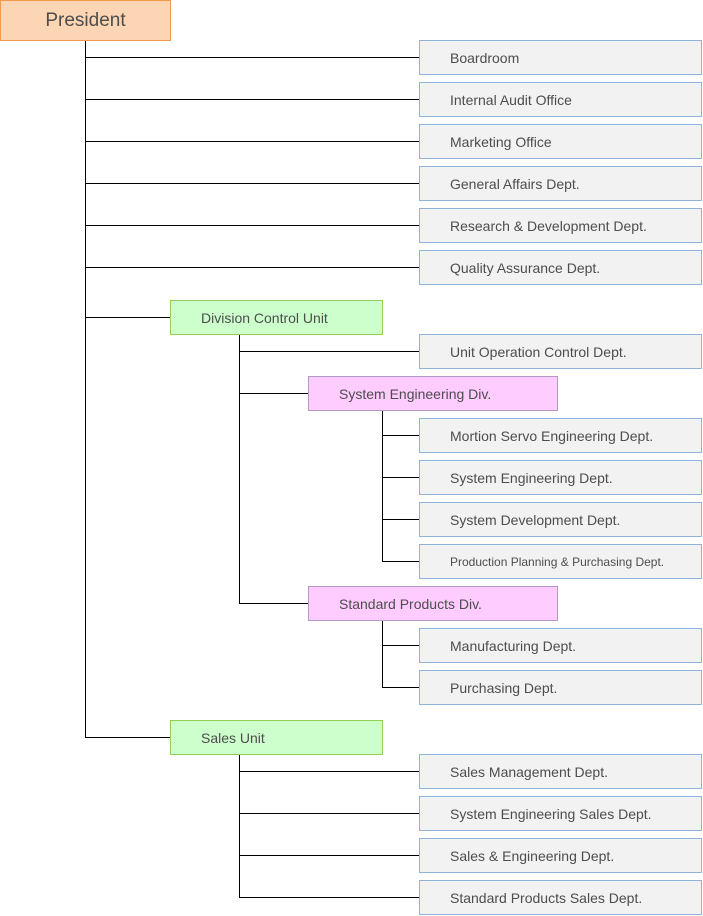 This screenshot has width=703, height=916. What do you see at coordinates (560, 435) in the screenshot?
I see `node-motion-servo-engineering-dept: Mortion Servo Engineering Dept.` at bounding box center [560, 435].